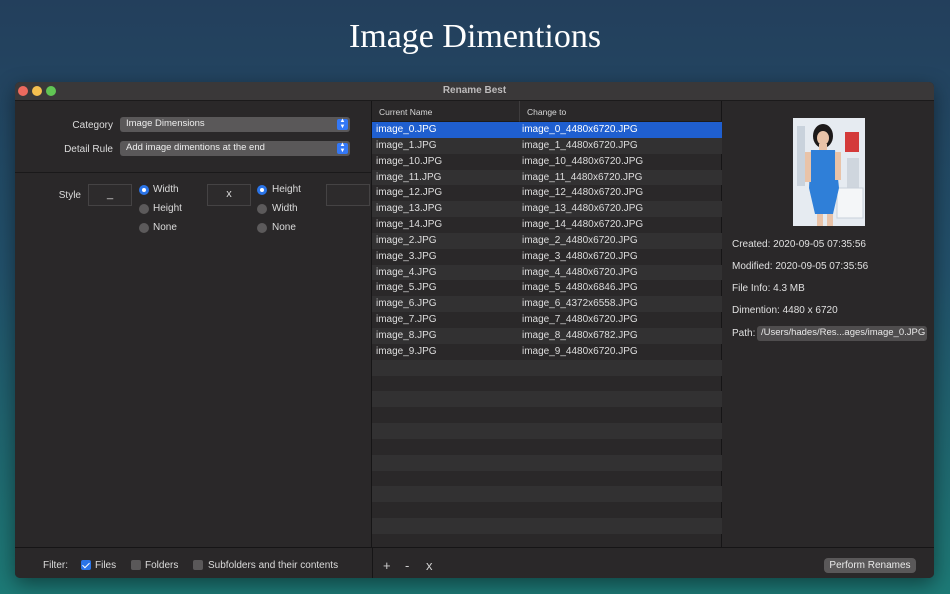 This screenshot has width=950, height=594. I want to click on current-name-cell: image_13.JPG, so click(409, 209).